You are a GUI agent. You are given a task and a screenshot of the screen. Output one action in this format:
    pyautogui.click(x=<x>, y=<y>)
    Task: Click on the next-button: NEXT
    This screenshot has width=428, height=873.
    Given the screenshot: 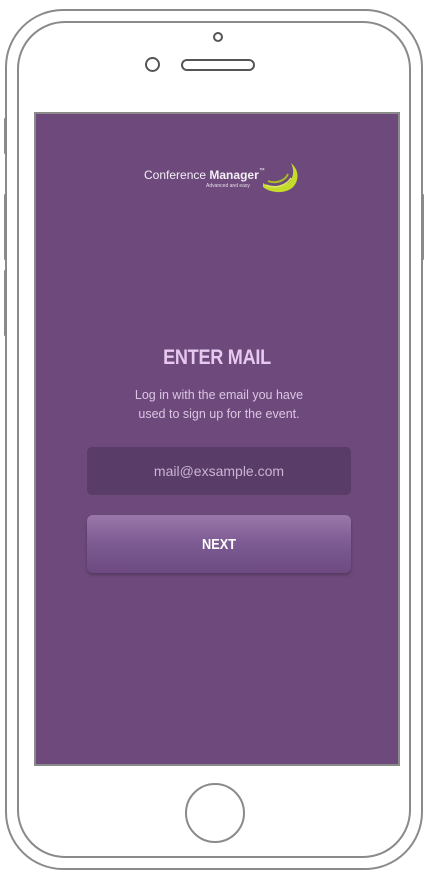 What is the action you would take?
    pyautogui.click(x=219, y=544)
    